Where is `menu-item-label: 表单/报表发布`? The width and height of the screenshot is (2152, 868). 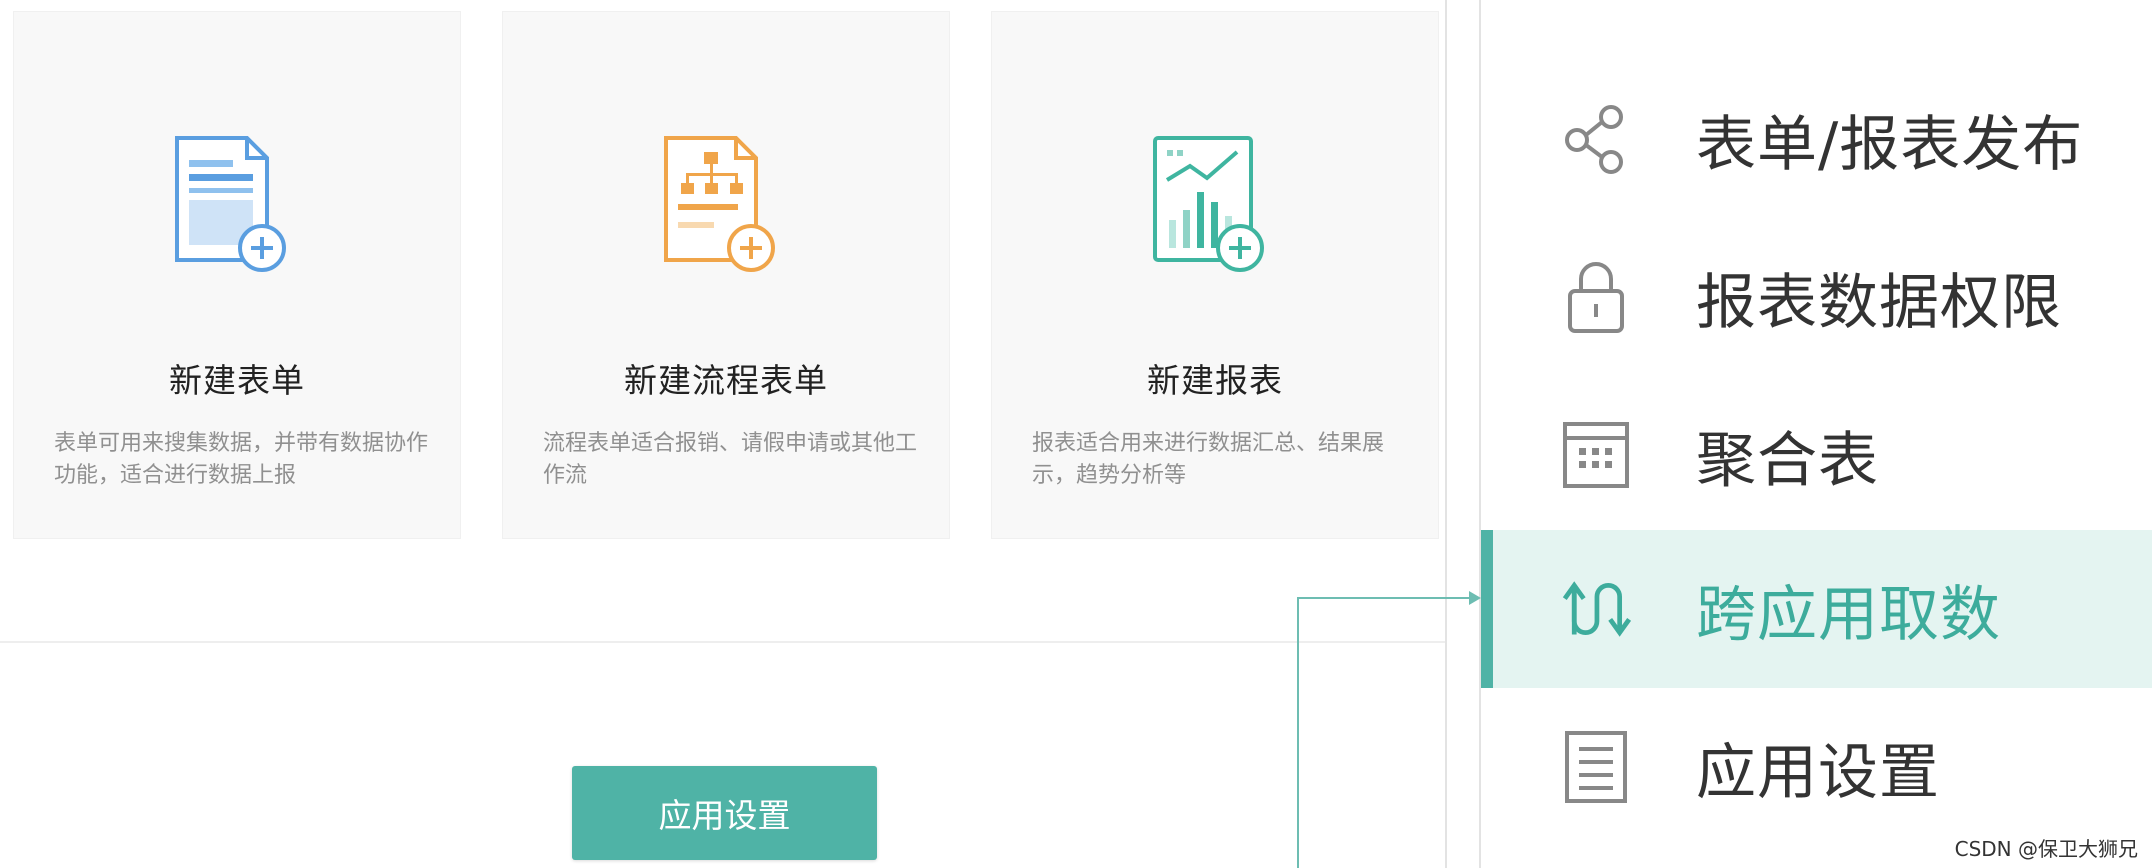
menu-item-label: 表单/报表发布 is located at coordinates (1890, 144).